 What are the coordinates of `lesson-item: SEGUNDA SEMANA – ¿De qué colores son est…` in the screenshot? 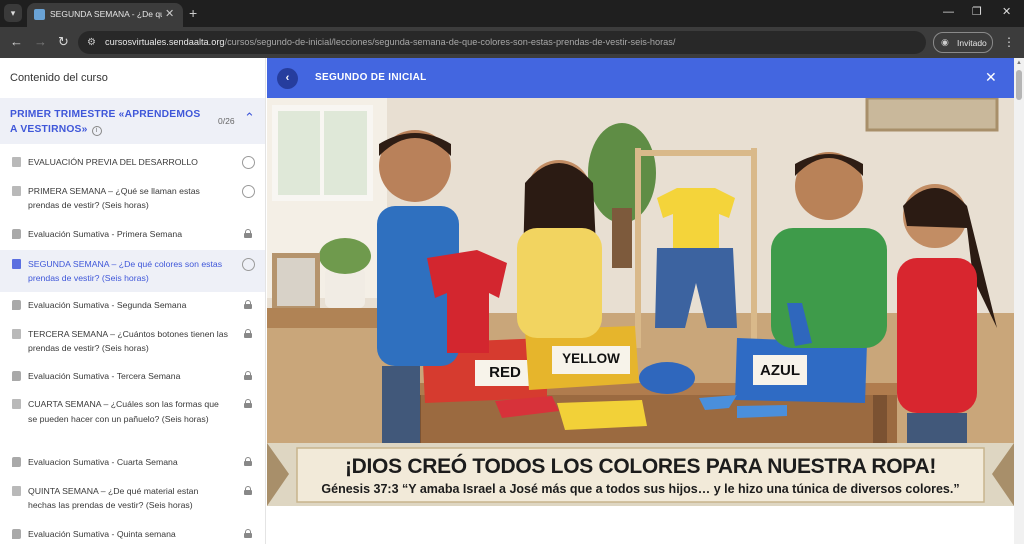 It's located at (132, 271).